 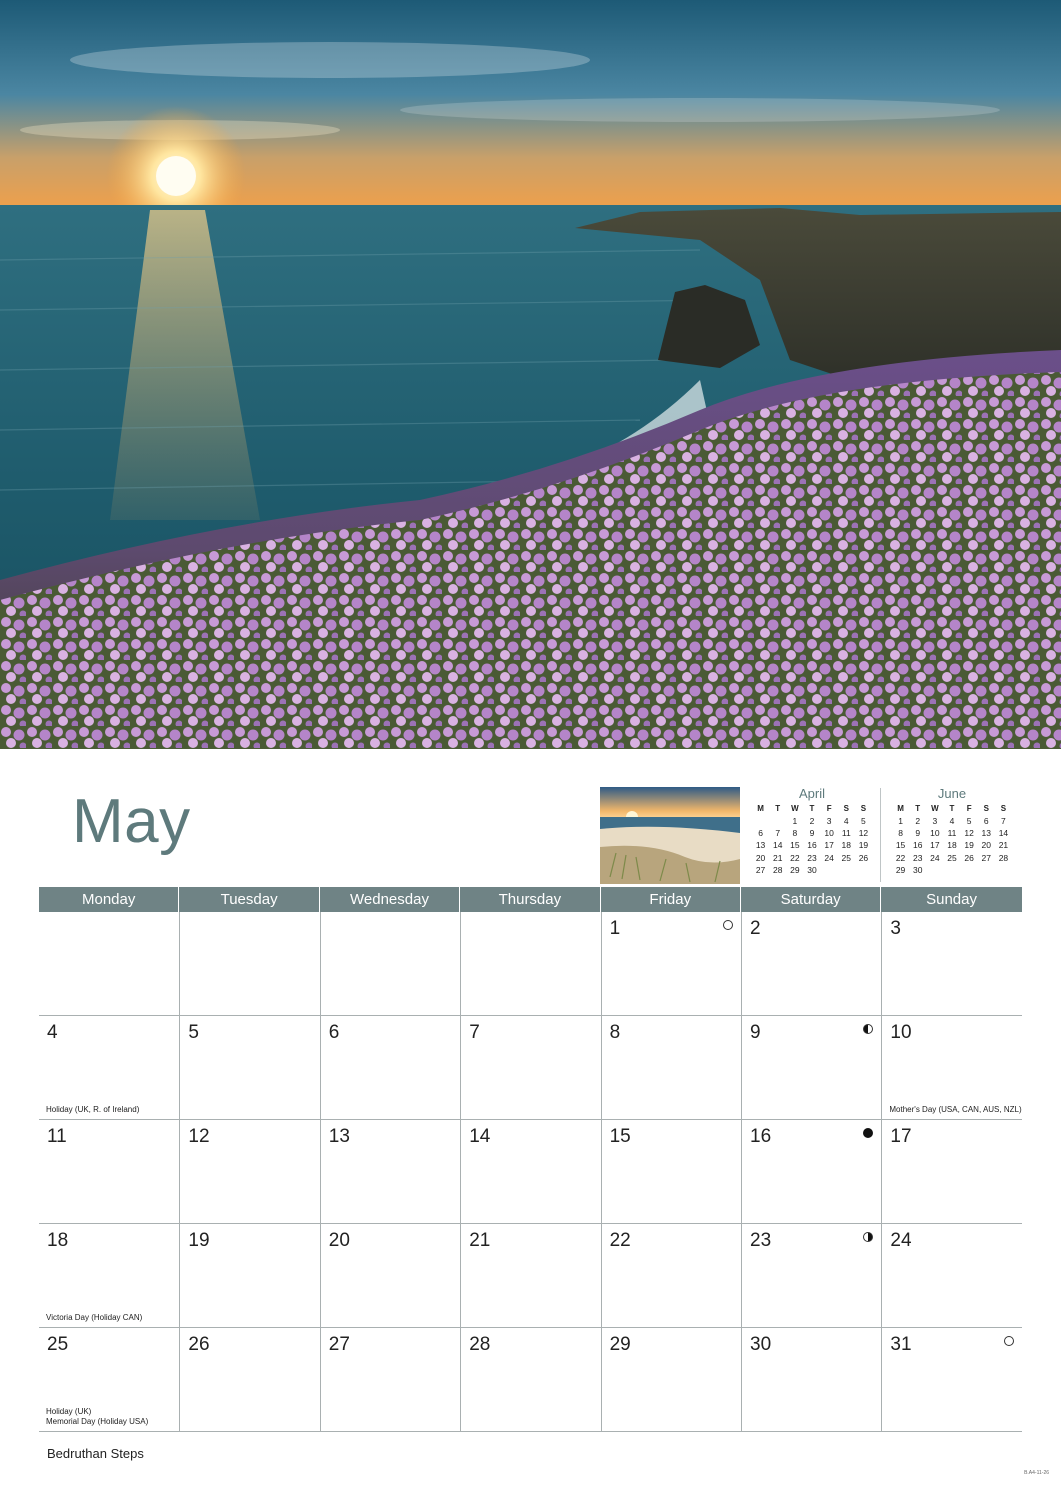 What do you see at coordinates (389, 1379) in the screenshot?
I see `calendar-day-cell: 27` at bounding box center [389, 1379].